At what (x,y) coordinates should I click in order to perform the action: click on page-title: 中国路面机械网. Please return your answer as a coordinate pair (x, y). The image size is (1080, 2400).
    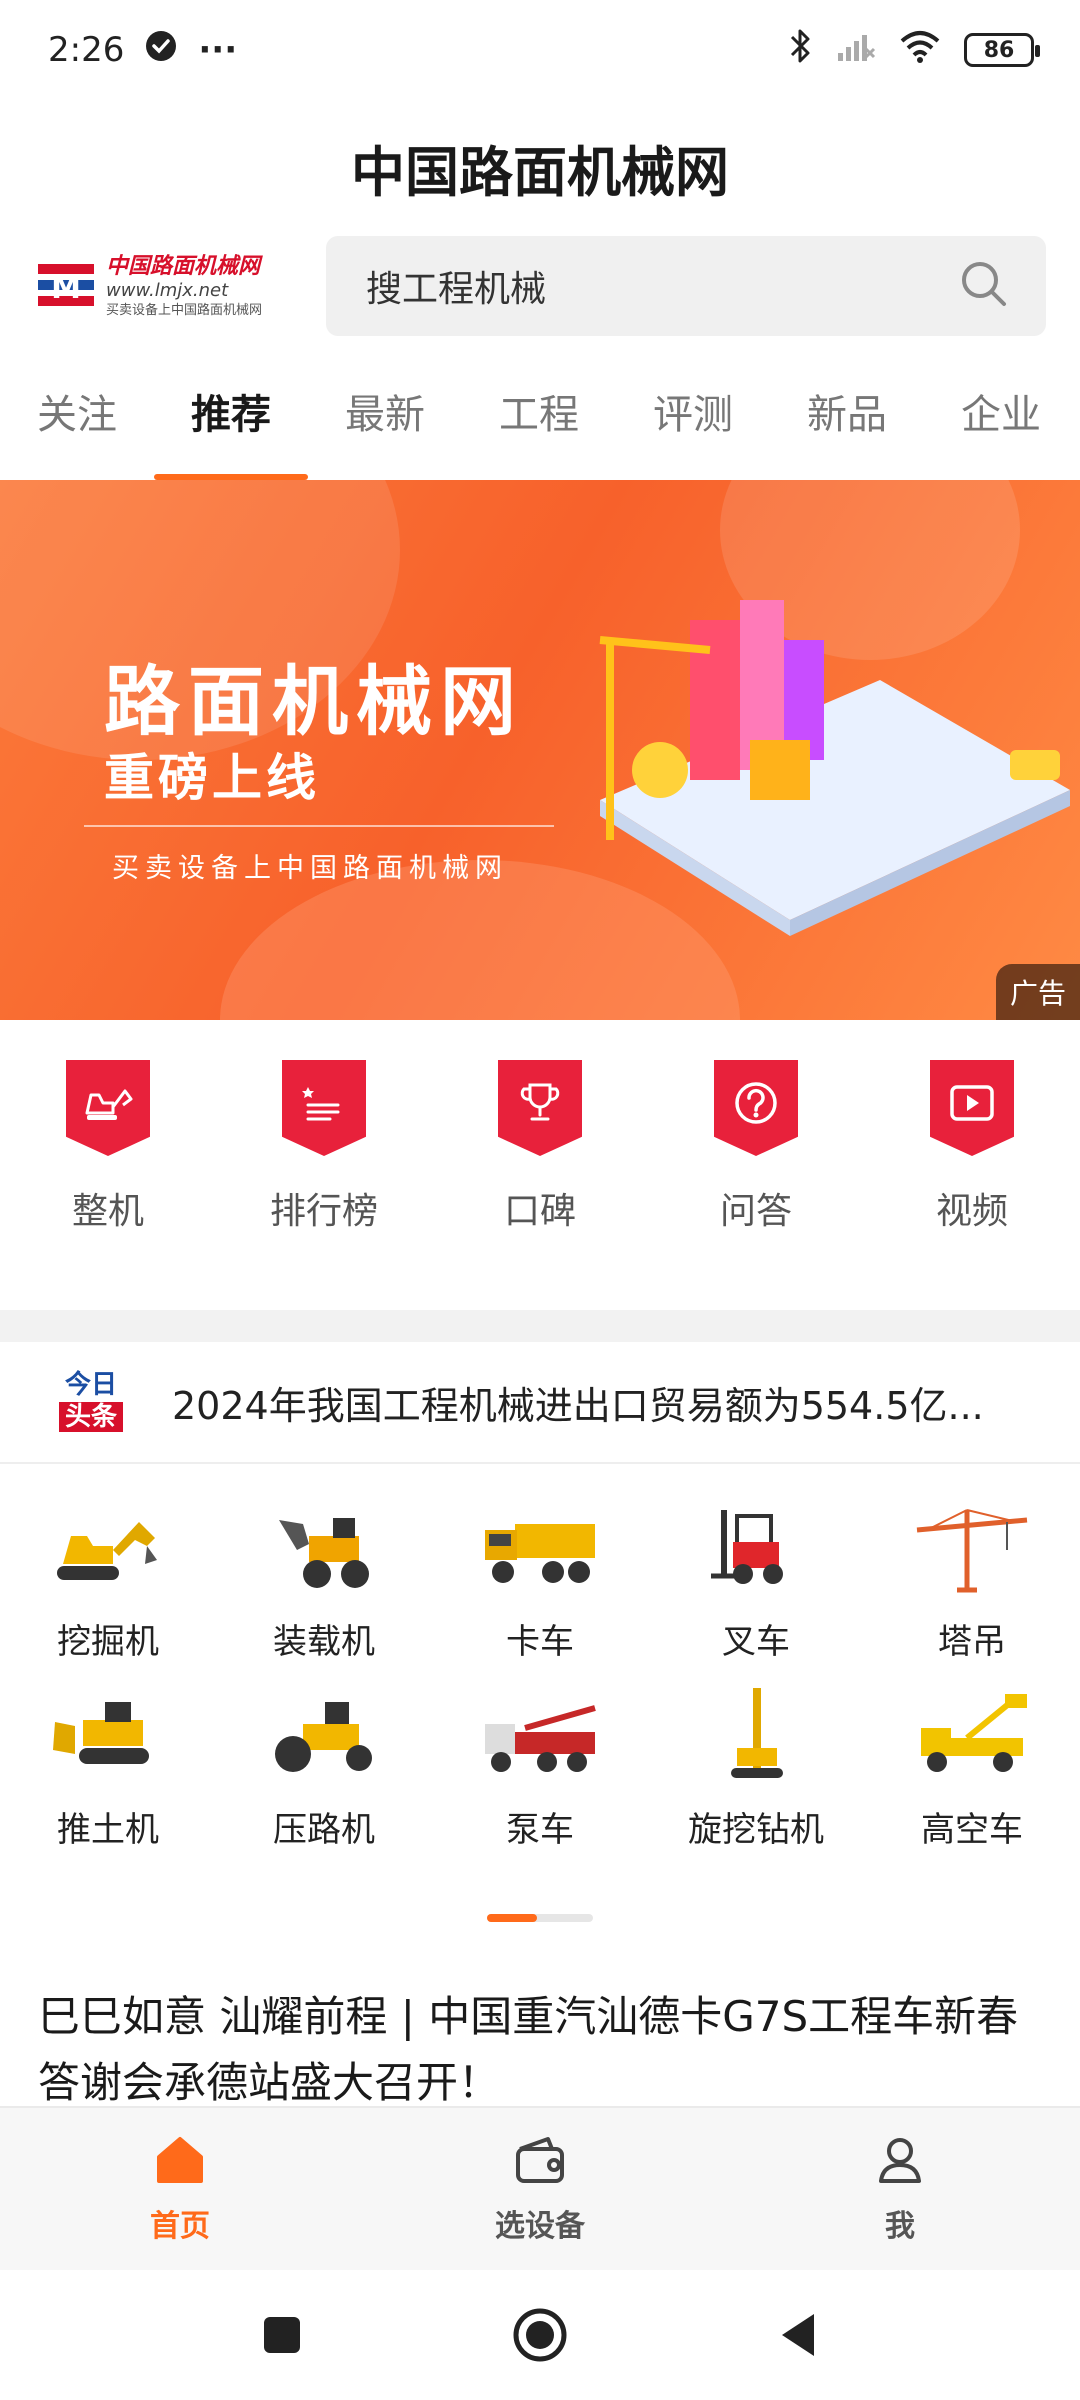
    Looking at the image, I should click on (540, 172).